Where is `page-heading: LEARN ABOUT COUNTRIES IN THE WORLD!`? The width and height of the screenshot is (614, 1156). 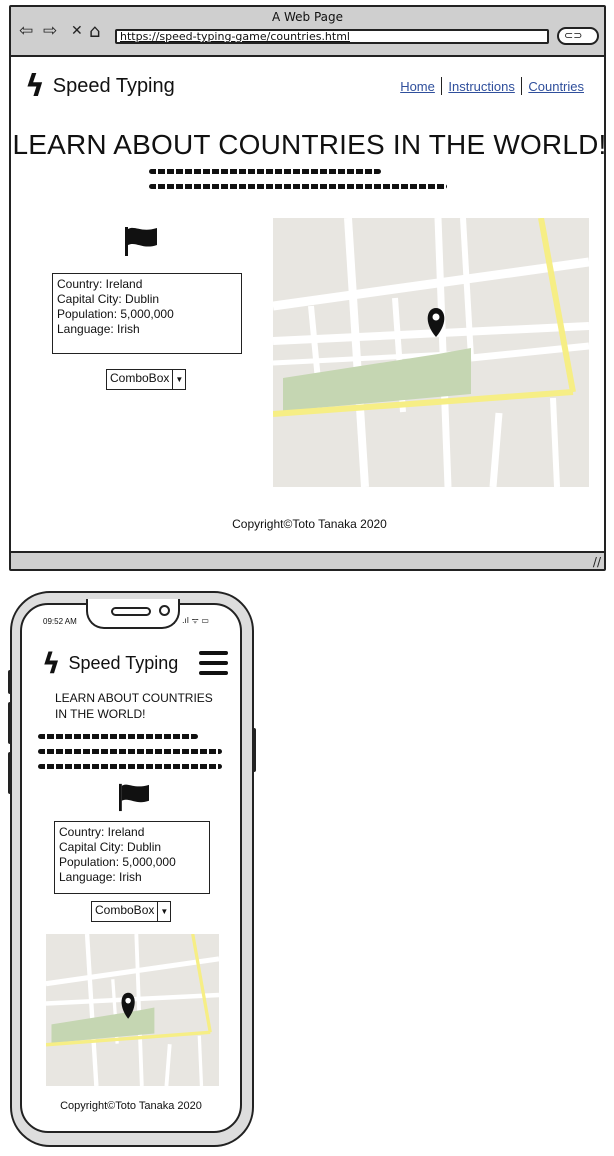
page-heading: LEARN ABOUT COUNTRIES IN THE WORLD! is located at coordinates (309, 144).